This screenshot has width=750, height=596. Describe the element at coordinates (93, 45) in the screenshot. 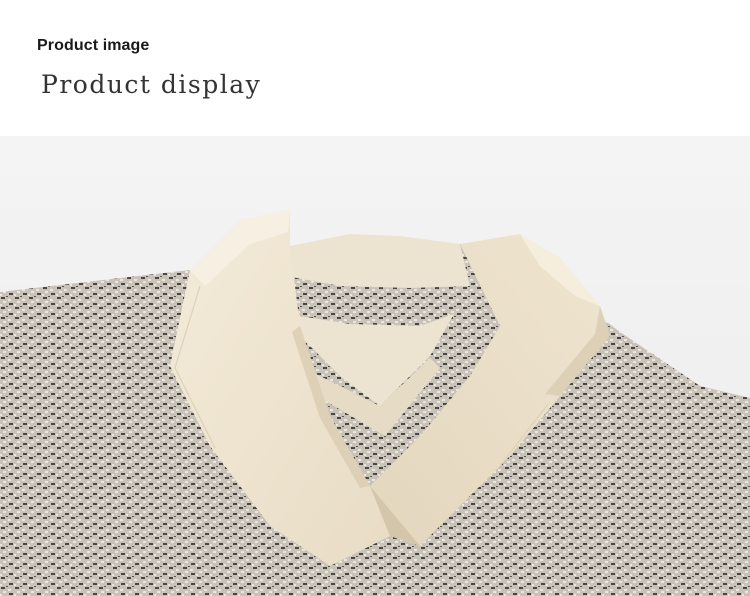

I see `section-heading: Product image` at that location.